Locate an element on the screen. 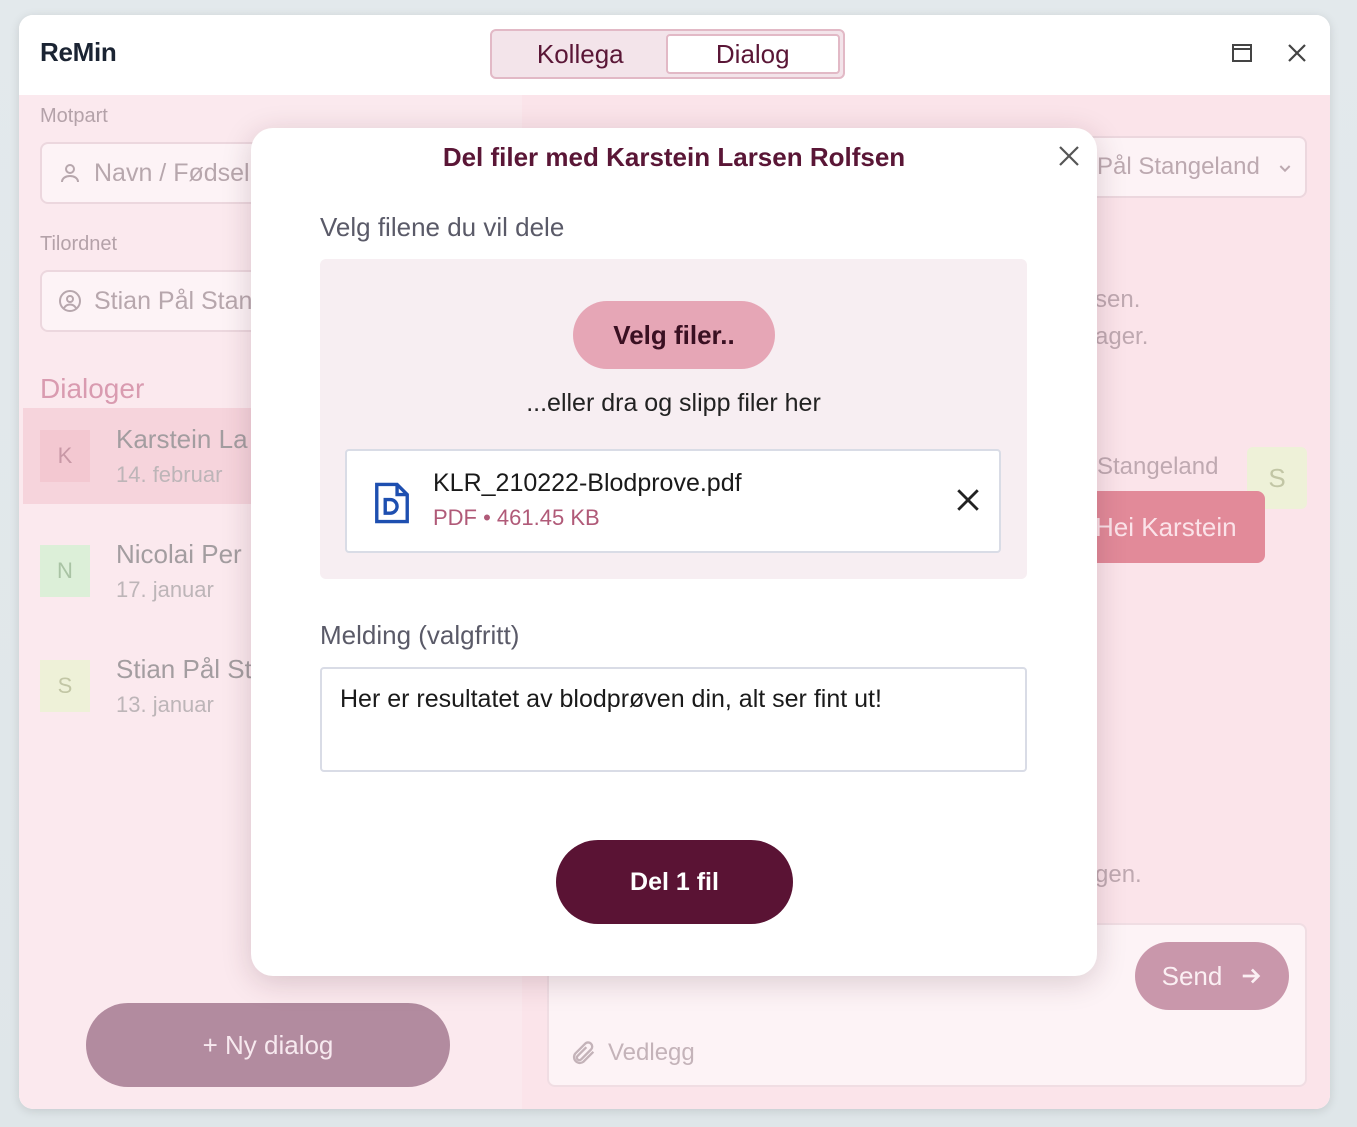  close-window-icon is located at coordinates (1297, 53).